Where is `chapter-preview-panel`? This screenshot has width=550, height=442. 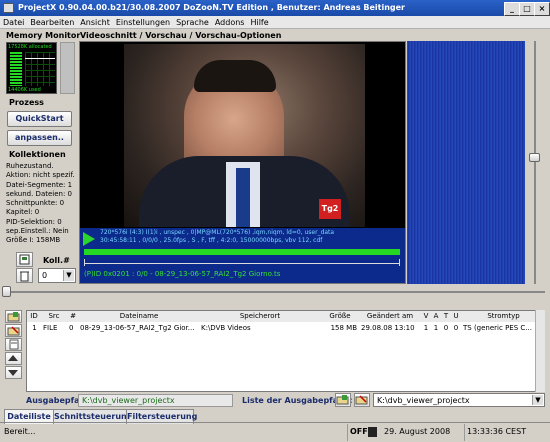 chapter-preview-panel is located at coordinates (466, 162).